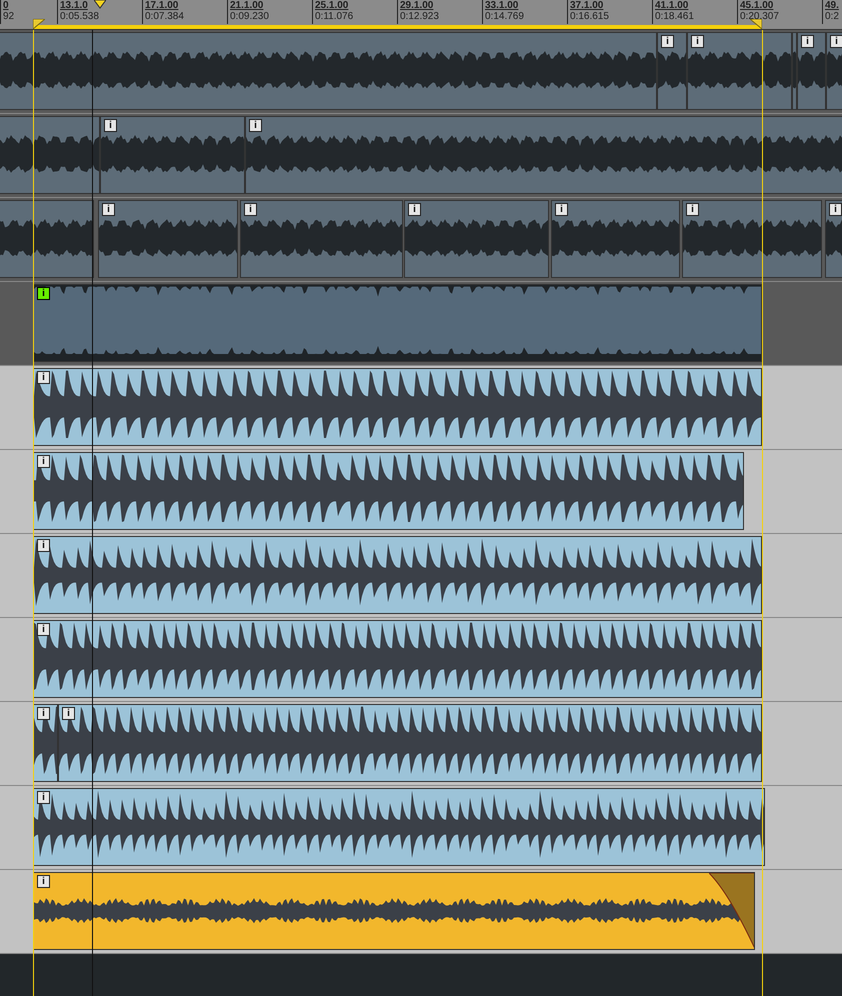 The width and height of the screenshot is (842, 996). I want to click on time-label: 0:18.461, so click(674, 16).